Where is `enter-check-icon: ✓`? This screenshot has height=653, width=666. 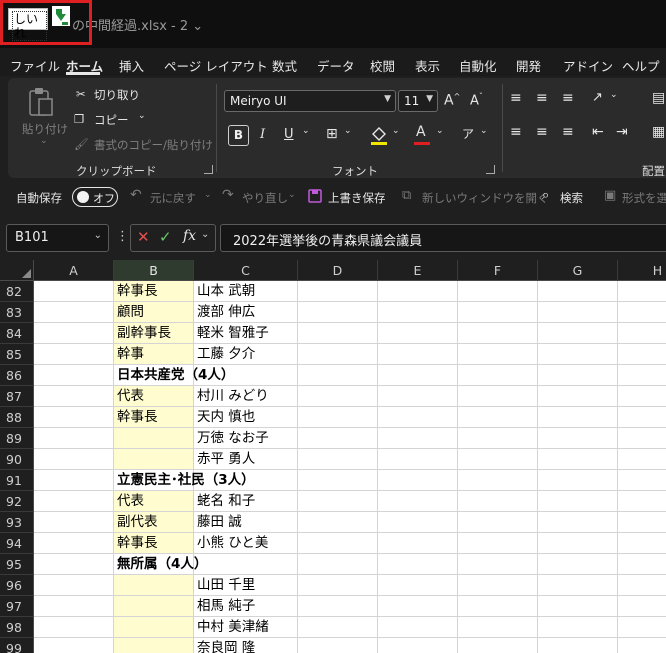
enter-check-icon: ✓ is located at coordinates (165, 237).